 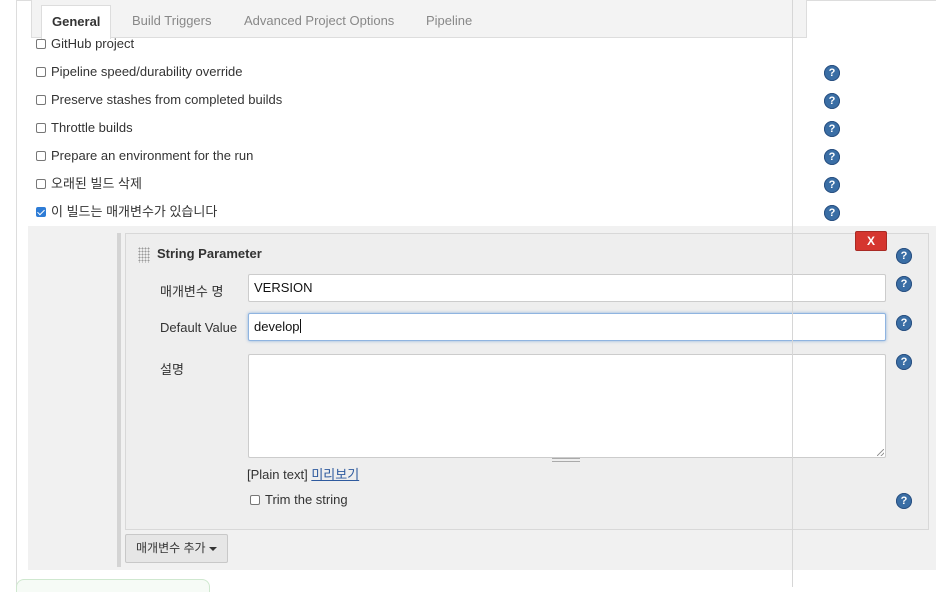 I want to click on option-github-project: GitHub project, so click(x=85, y=44).